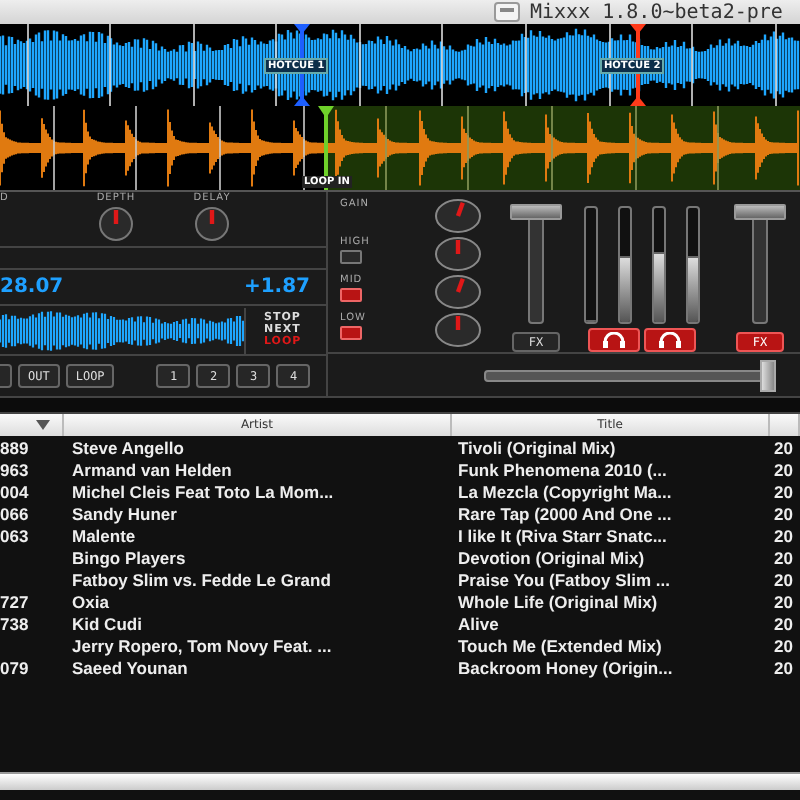 The width and height of the screenshot is (800, 800). Describe the element at coordinates (15, 491) in the screenshot. I see `table-cell-text: 004` at that location.